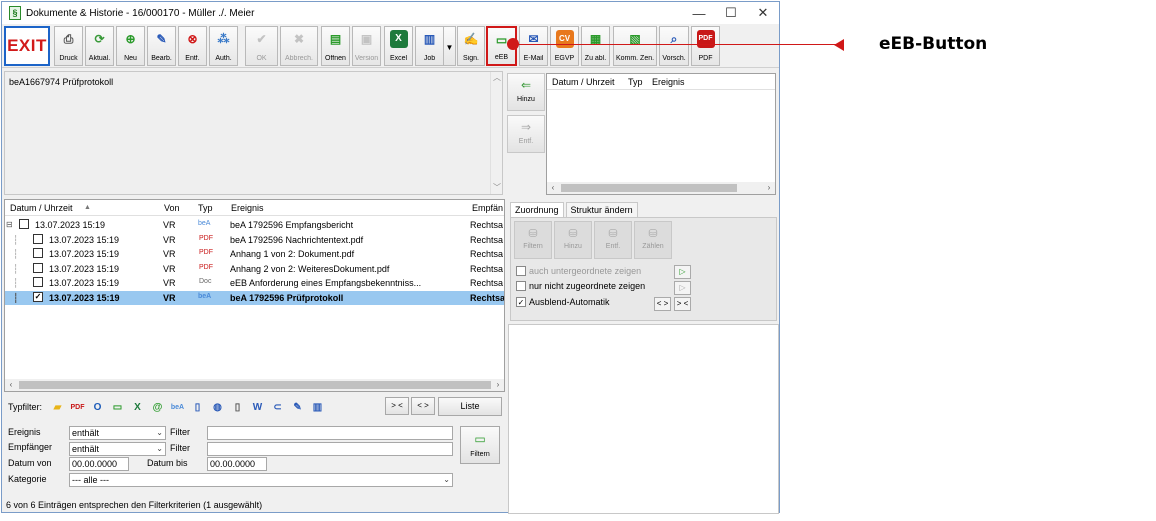  Describe the element at coordinates (497, 188) in the screenshot. I see `scroll-down-icon: ﹀` at that location.